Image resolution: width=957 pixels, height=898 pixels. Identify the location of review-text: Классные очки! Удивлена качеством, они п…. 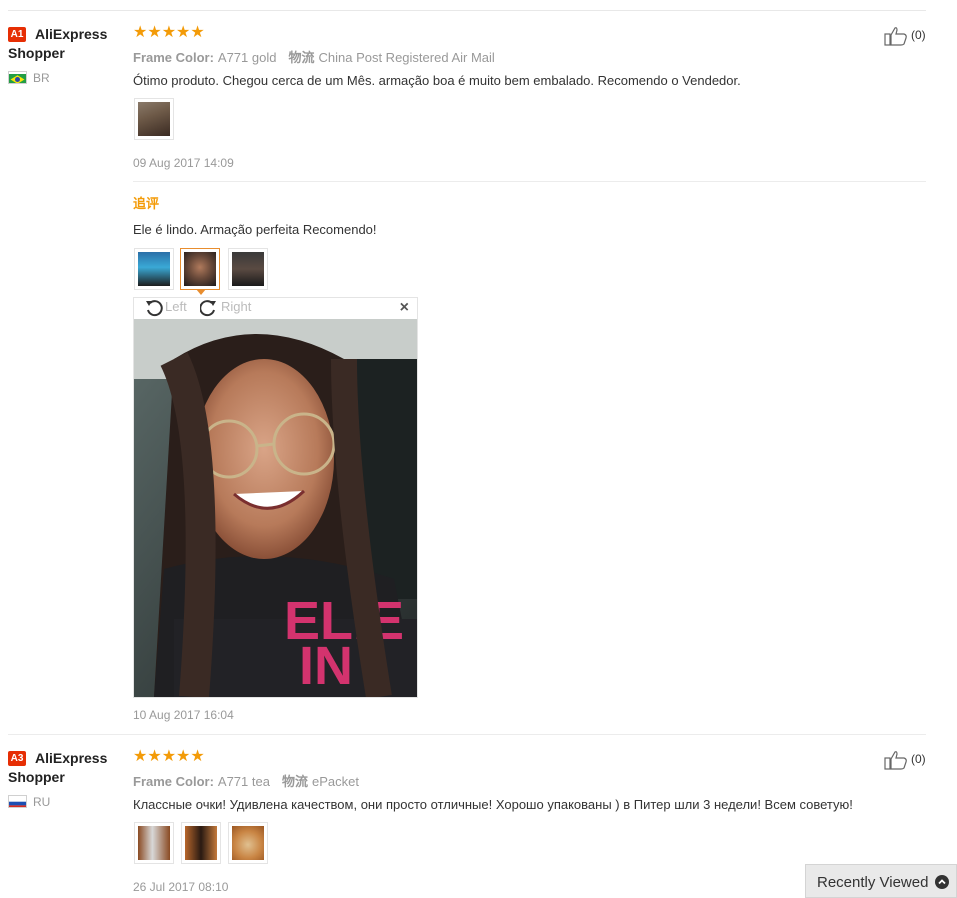
(493, 804).